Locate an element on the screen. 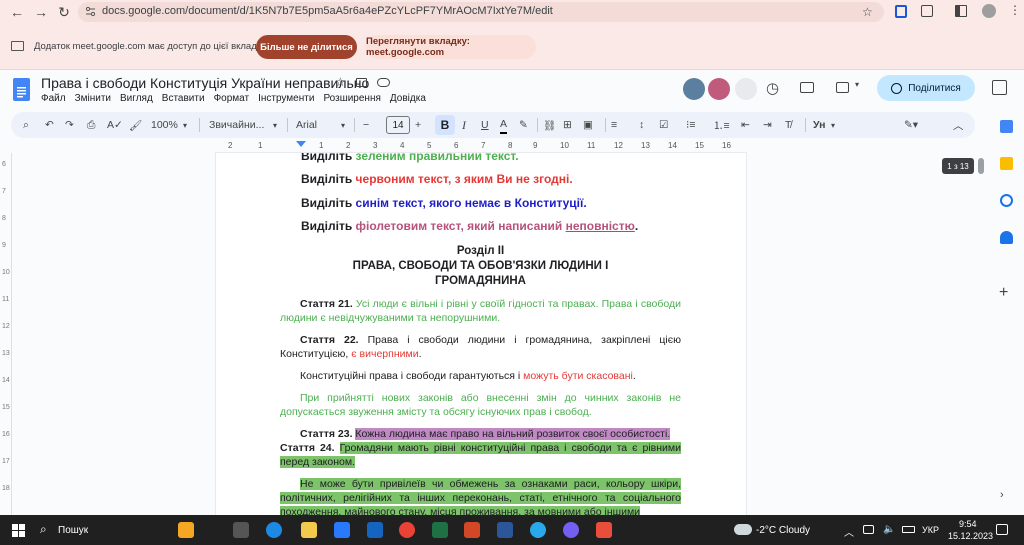  task-view-icon is located at coordinates (241, 530).